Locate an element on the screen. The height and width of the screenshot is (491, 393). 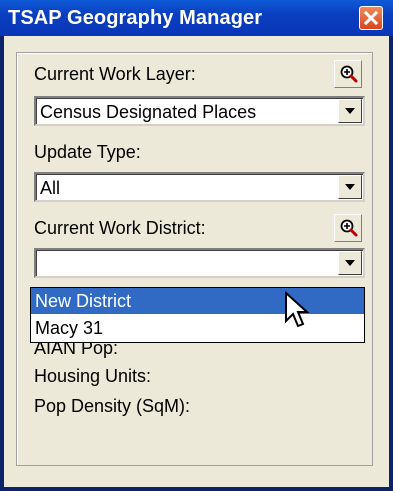
work-layer-value: Census Designated Places is located at coordinates (148, 112).